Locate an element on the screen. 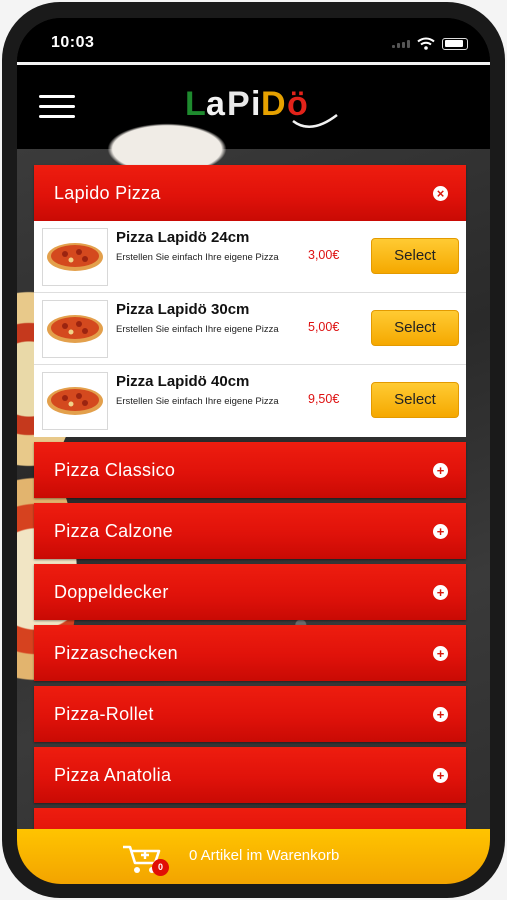 Image resolution: width=507 pixels, height=900 pixels. category-header-lapido-pizza: Lapido Pizza × is located at coordinates (250, 193).